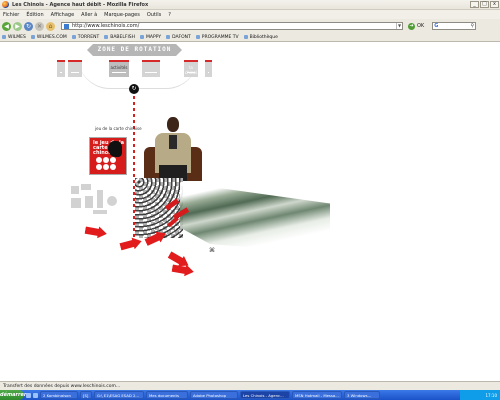  I want to click on chinese-card: le jeu de la carte chinoise, so click(108, 156).